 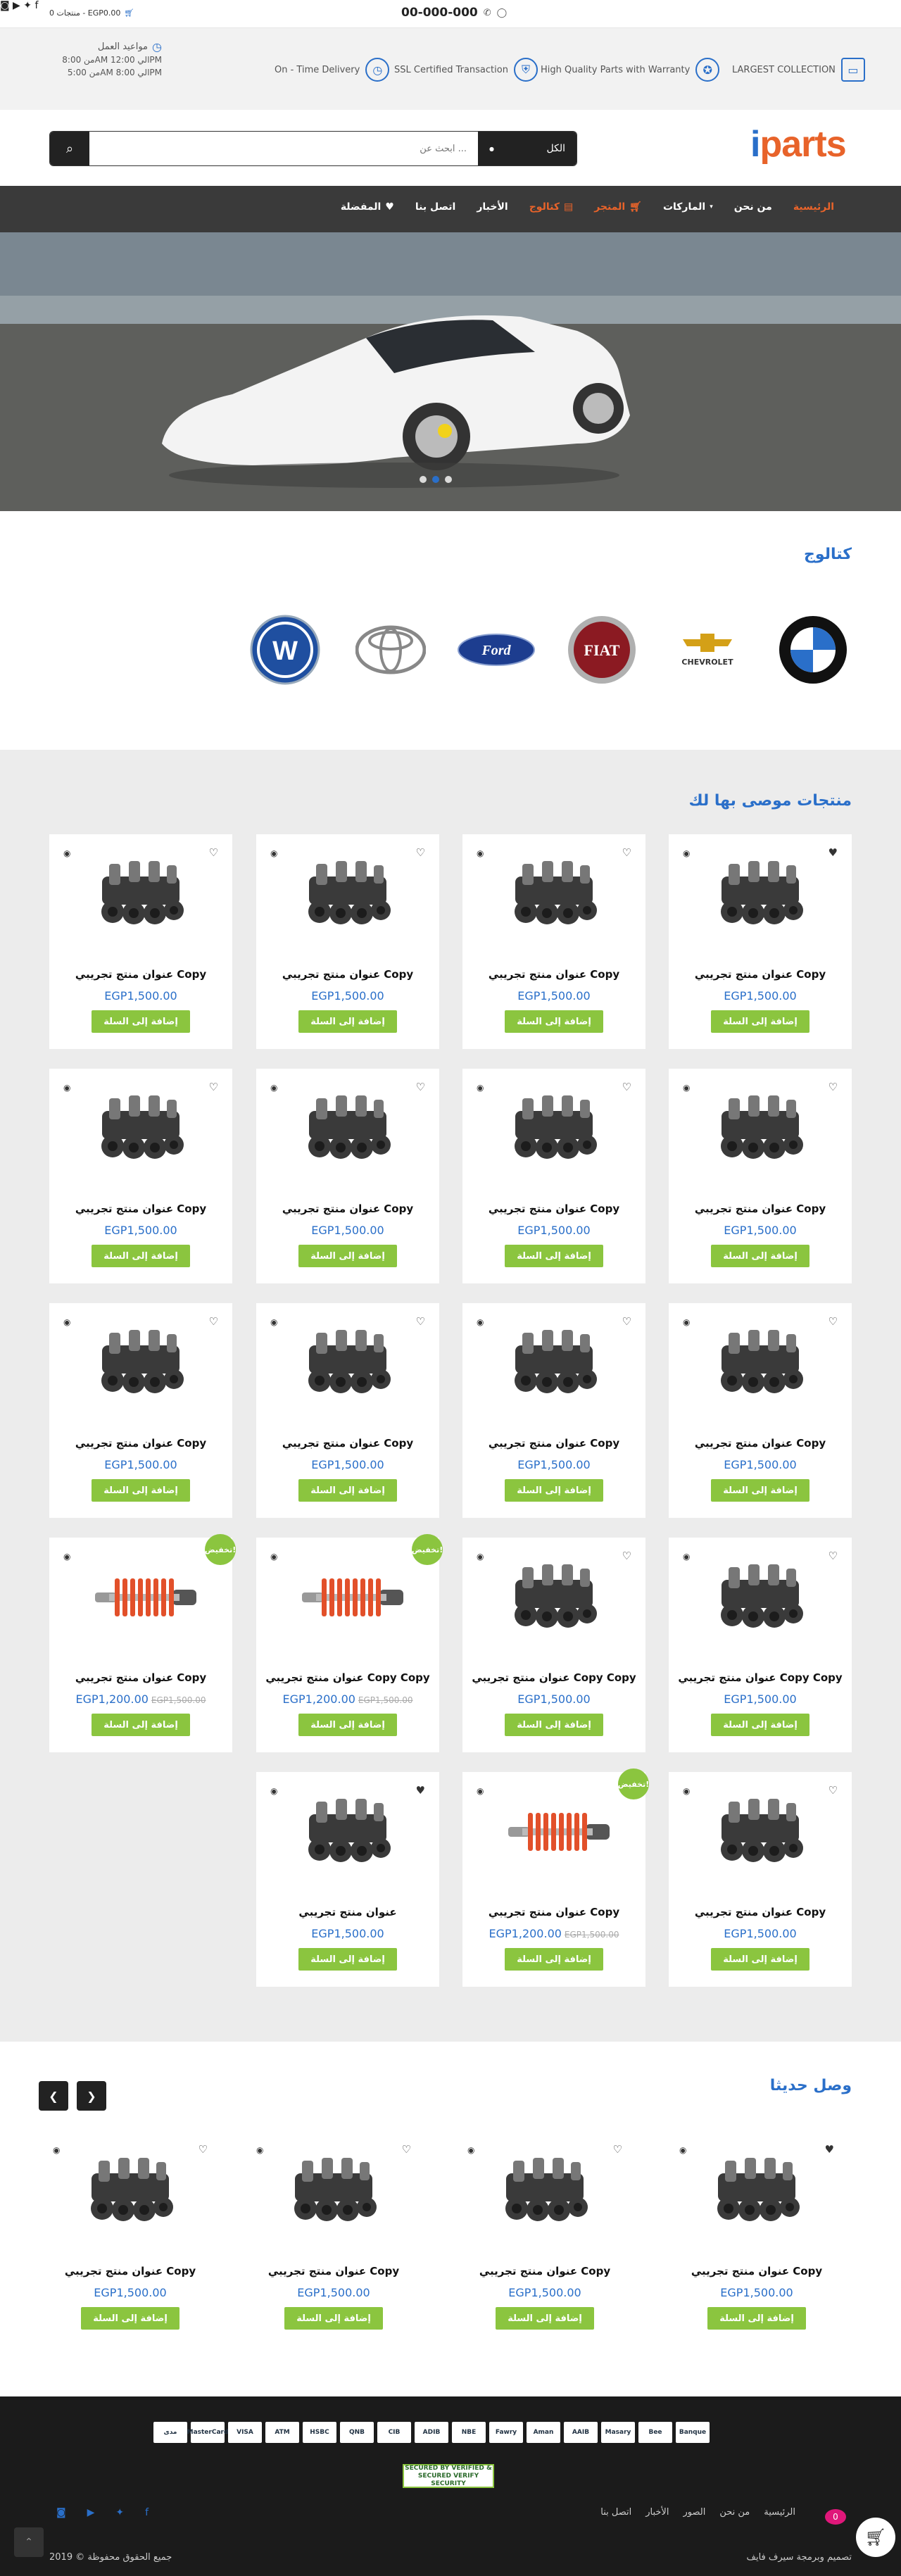 What do you see at coordinates (53, 2096) in the screenshot?
I see `prev-arrow-icon: ❮` at bounding box center [53, 2096].